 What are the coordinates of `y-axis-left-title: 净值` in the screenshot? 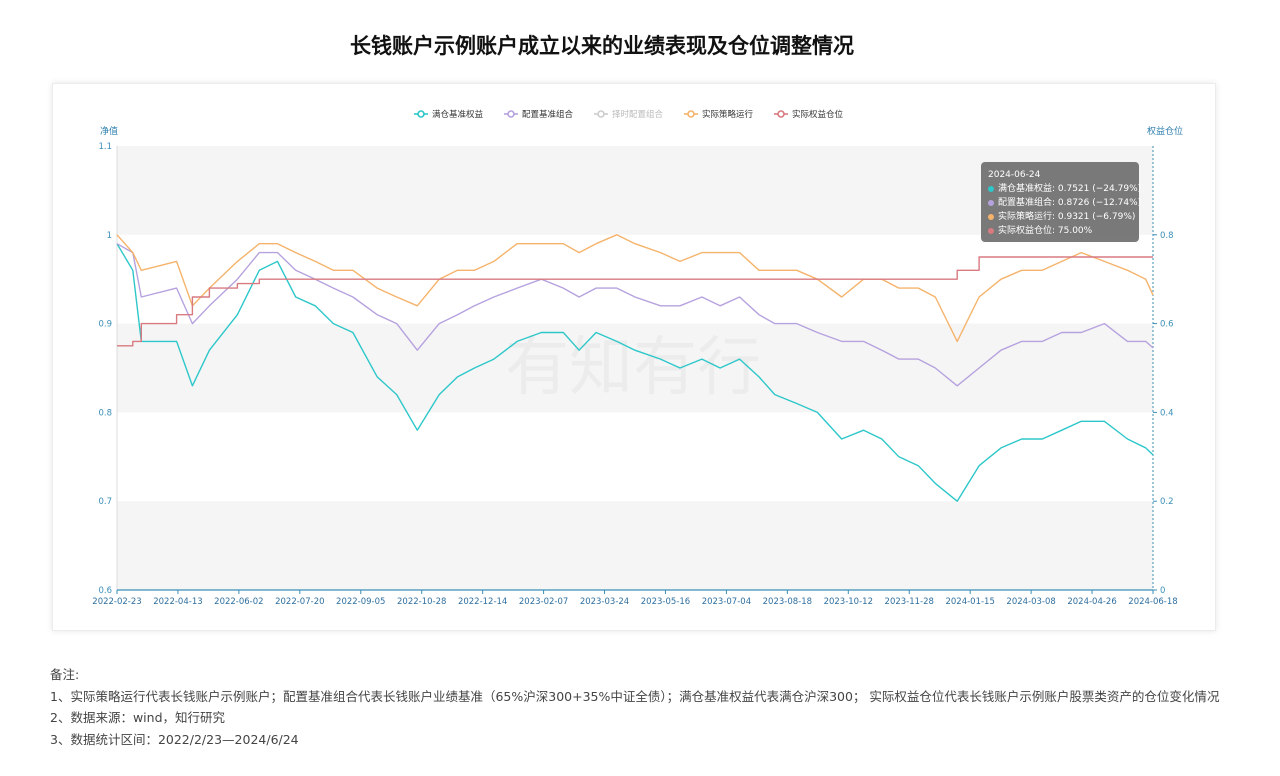 It's located at (109, 131).